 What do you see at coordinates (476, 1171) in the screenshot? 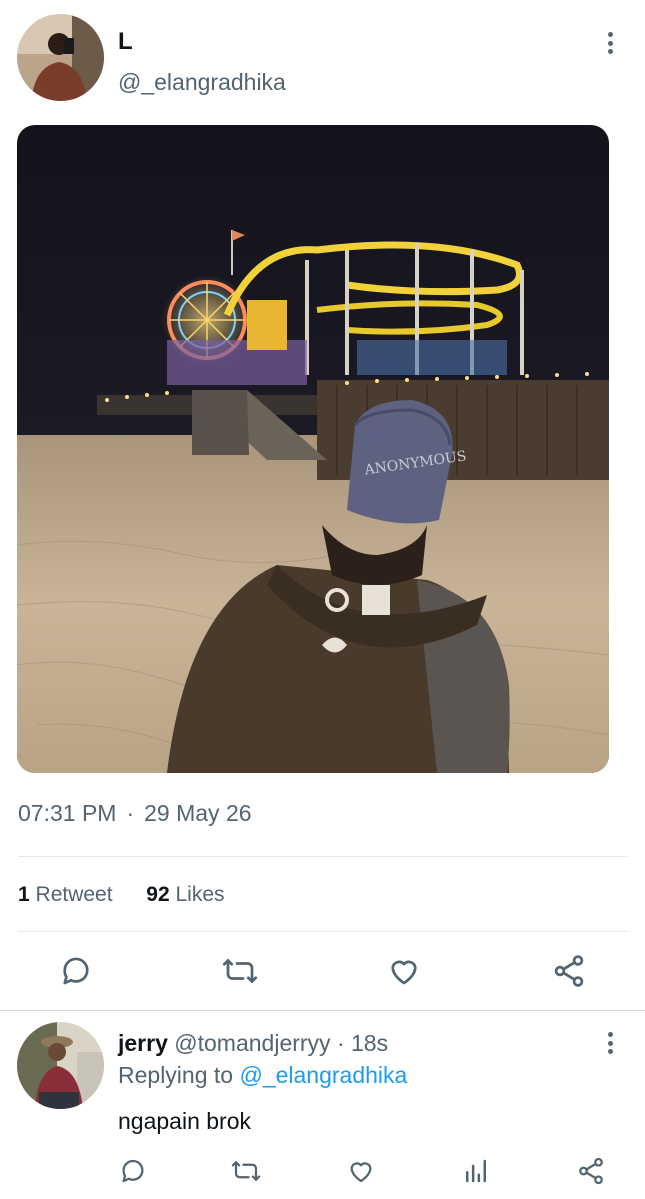
I see `analytics-icon` at bounding box center [476, 1171].